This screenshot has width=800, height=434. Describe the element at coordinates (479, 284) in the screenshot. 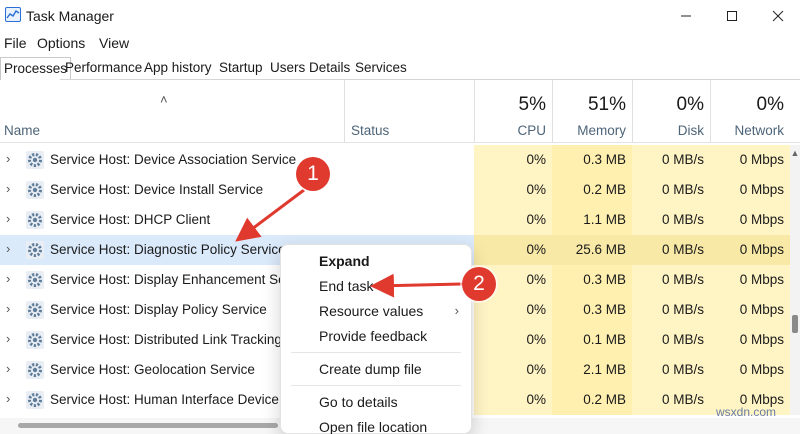

I see `callout-badge-2: 2` at that location.